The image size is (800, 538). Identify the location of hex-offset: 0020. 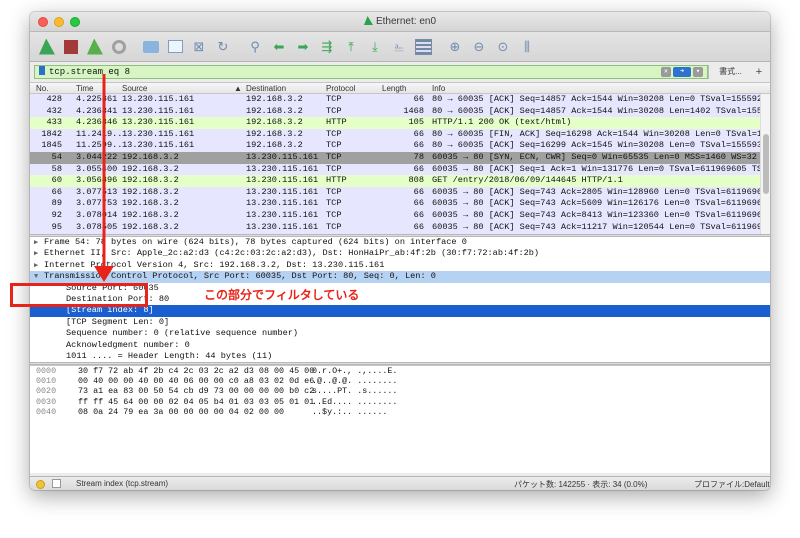
(46, 391).